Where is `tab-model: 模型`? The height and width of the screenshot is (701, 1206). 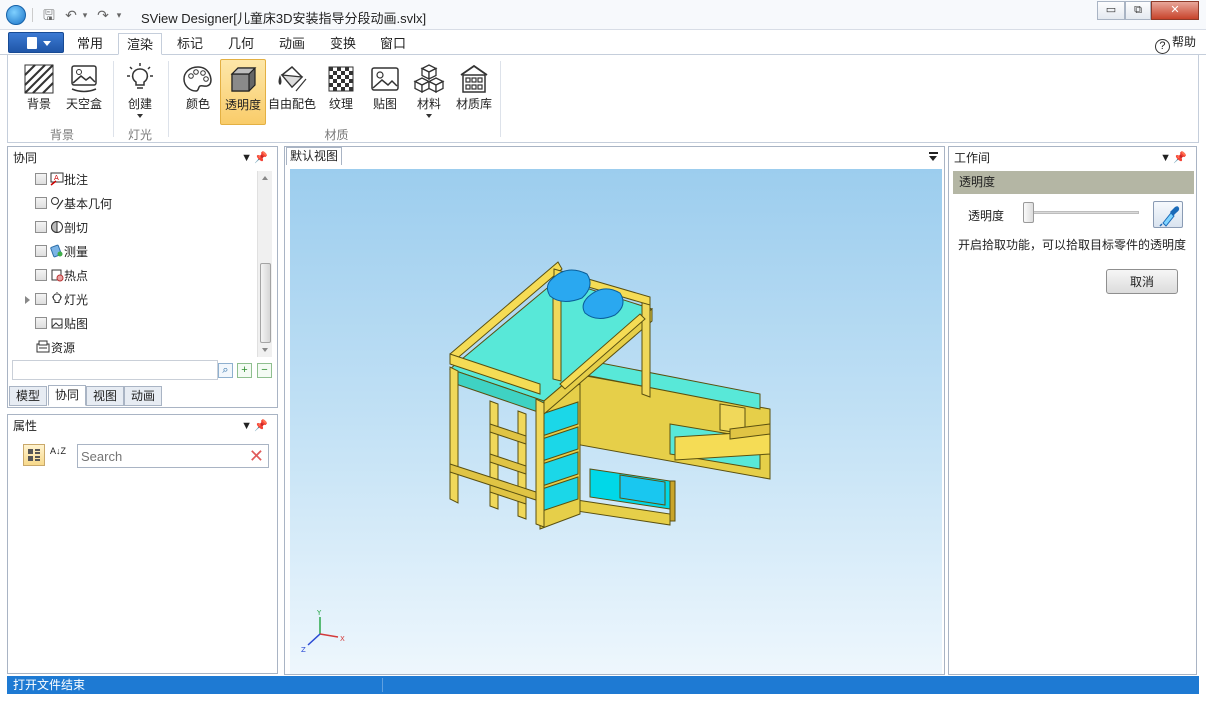
tab-model: 模型 is located at coordinates (28, 396).